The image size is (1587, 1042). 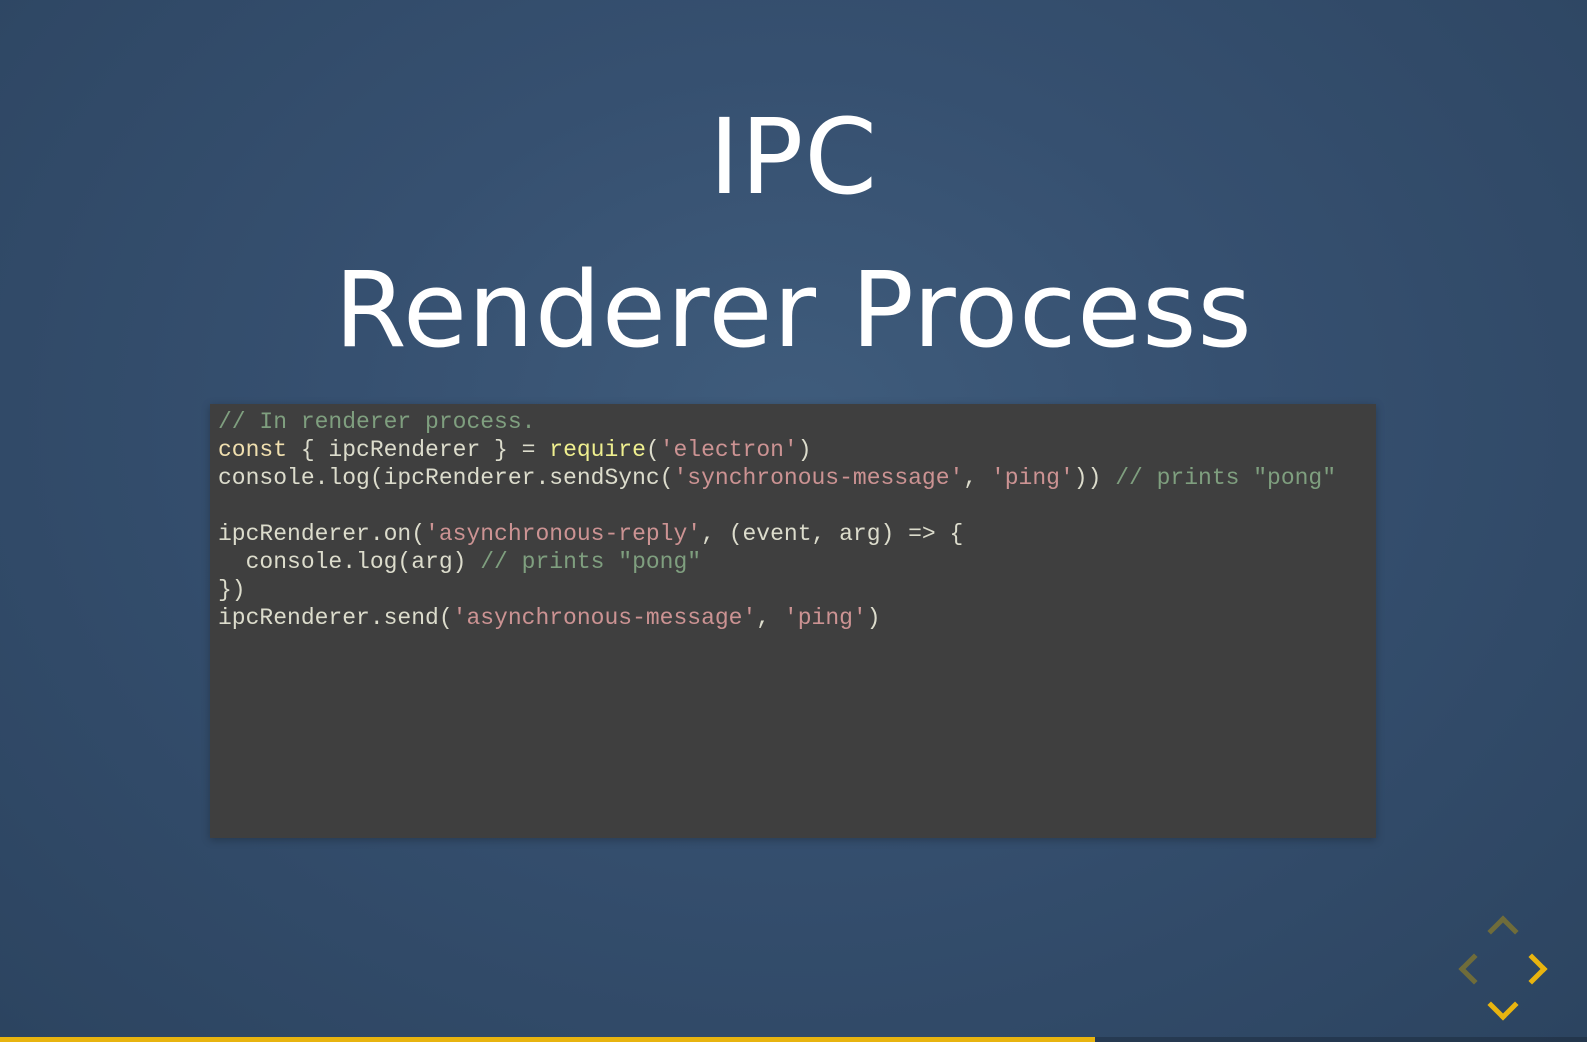 I want to click on code-token-plain: (, so click(x=652, y=450).